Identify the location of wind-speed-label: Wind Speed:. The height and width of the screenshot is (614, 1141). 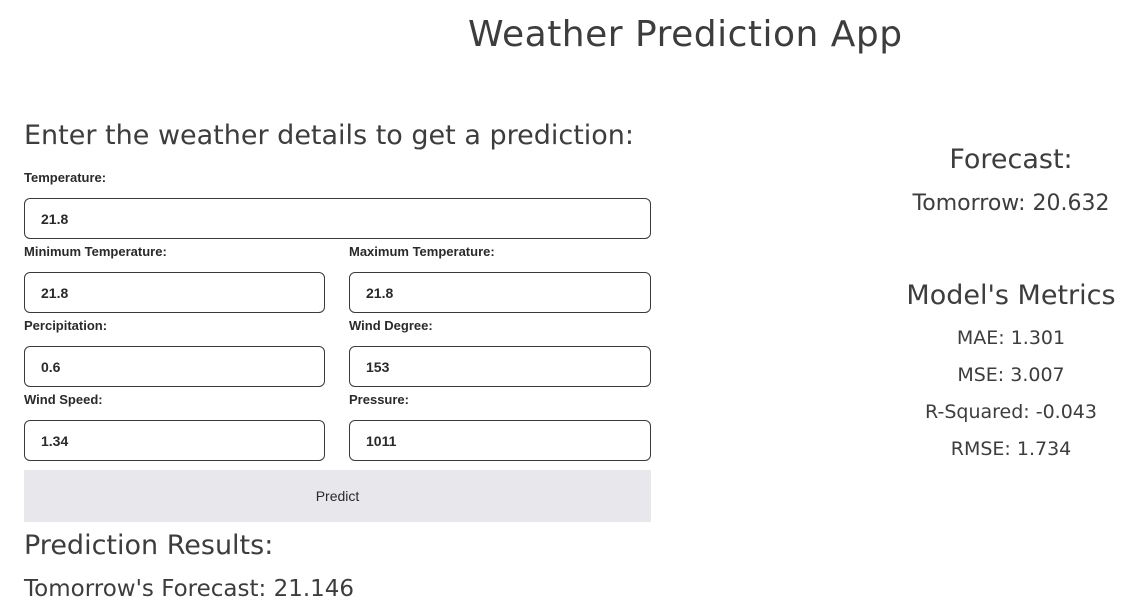
(63, 399).